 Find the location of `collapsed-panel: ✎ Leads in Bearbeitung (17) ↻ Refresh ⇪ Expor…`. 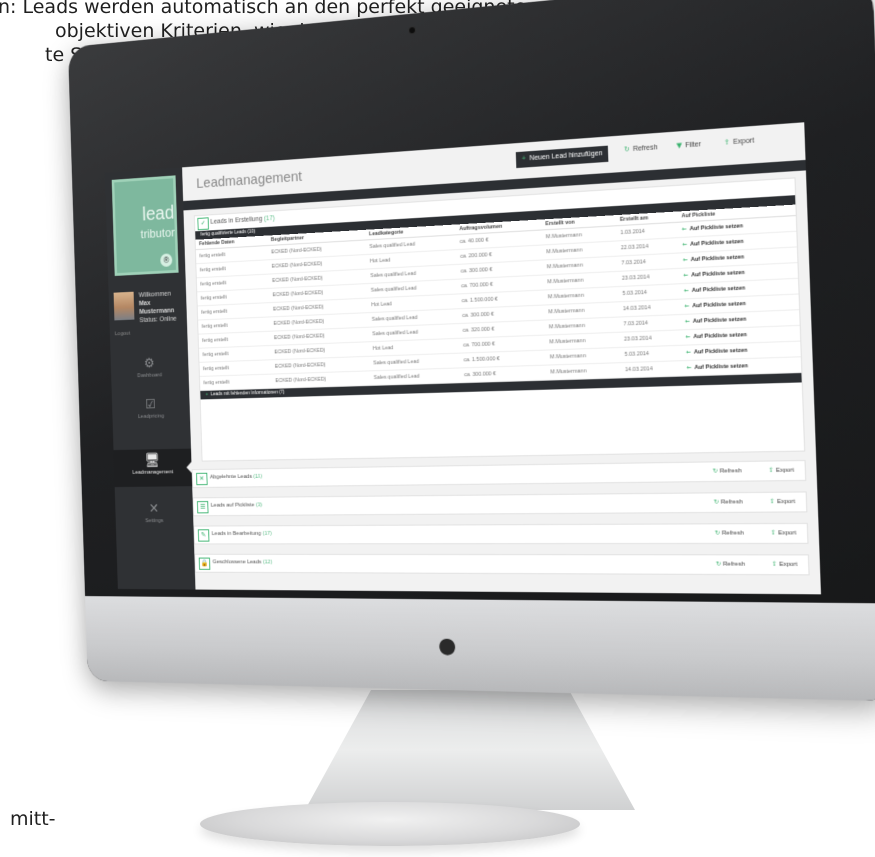

collapsed-panel: ✎ Leads in Bearbeitung (17) ↻ Refresh ⇪ Expor… is located at coordinates (501, 533).